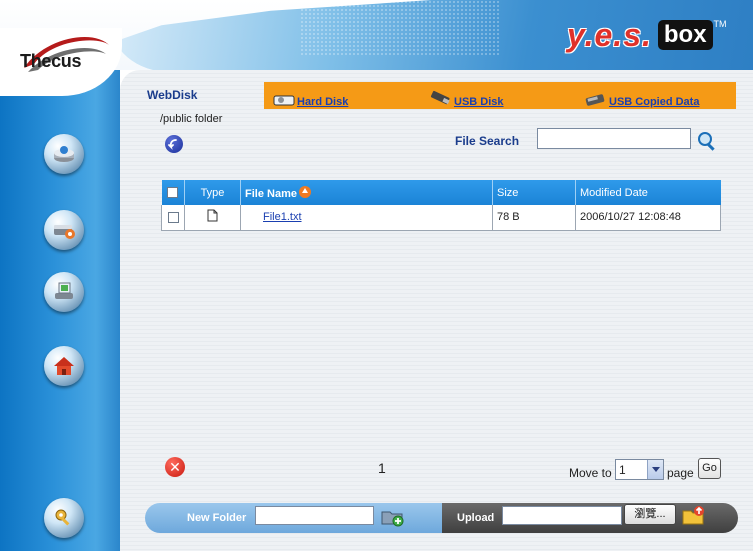 The image size is (753, 551). I want to click on tab-usb-copied-data: USB Copied Data, so click(641, 96).